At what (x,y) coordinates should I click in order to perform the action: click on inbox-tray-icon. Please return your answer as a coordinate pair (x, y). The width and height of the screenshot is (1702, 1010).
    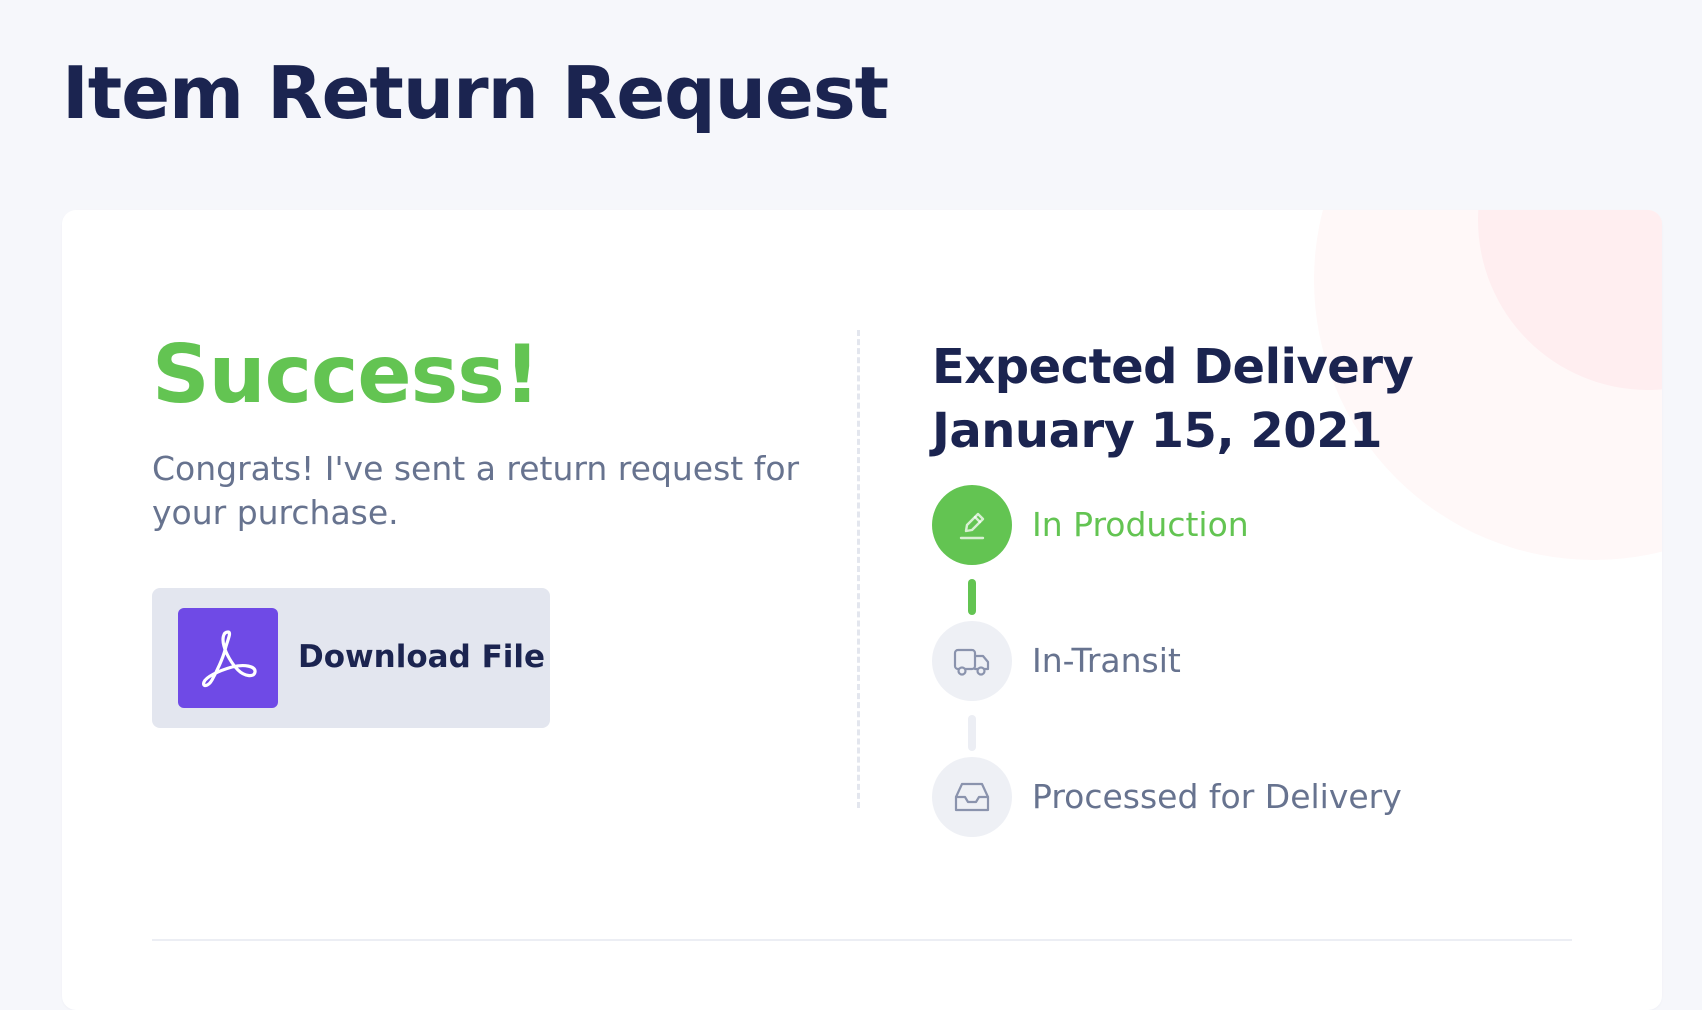
    Looking at the image, I should click on (972, 797).